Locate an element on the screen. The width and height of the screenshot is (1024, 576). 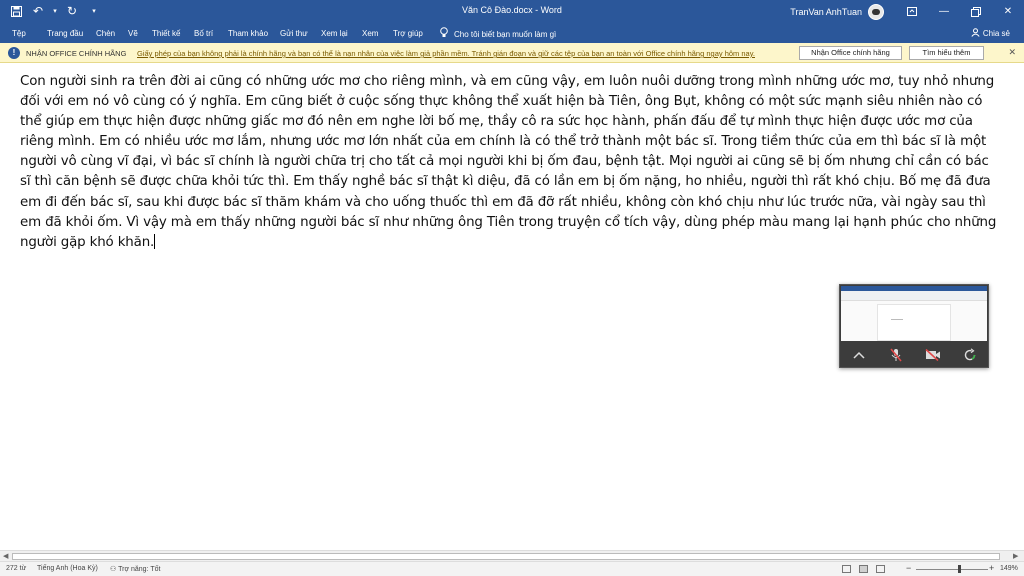
word-count: 272 từ is located at coordinates (16, 568).